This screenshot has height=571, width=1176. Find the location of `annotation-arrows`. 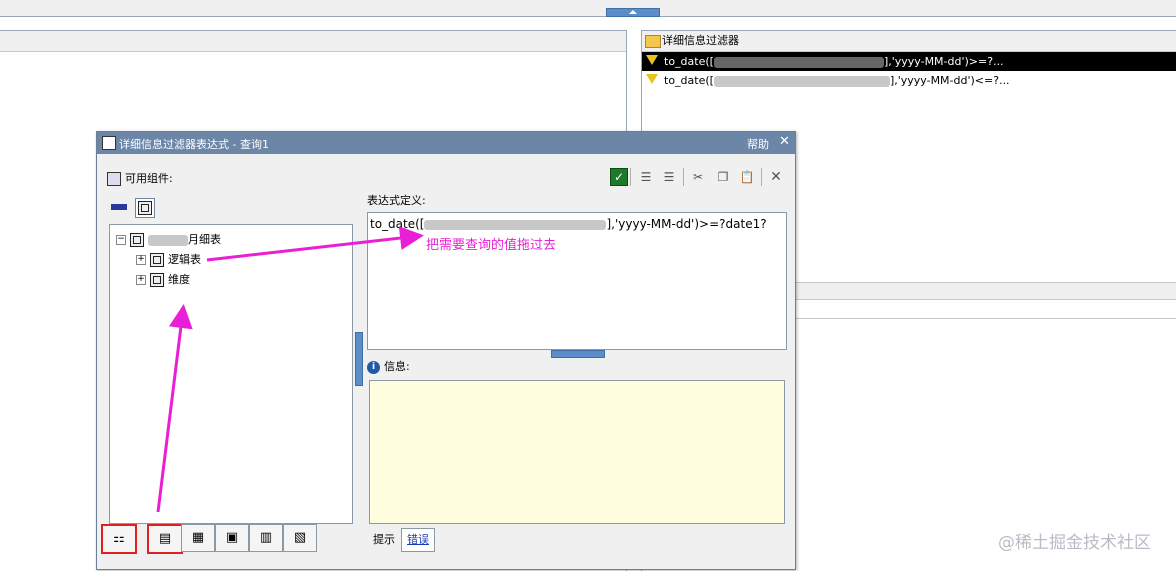

annotation-arrows is located at coordinates (290, 369).